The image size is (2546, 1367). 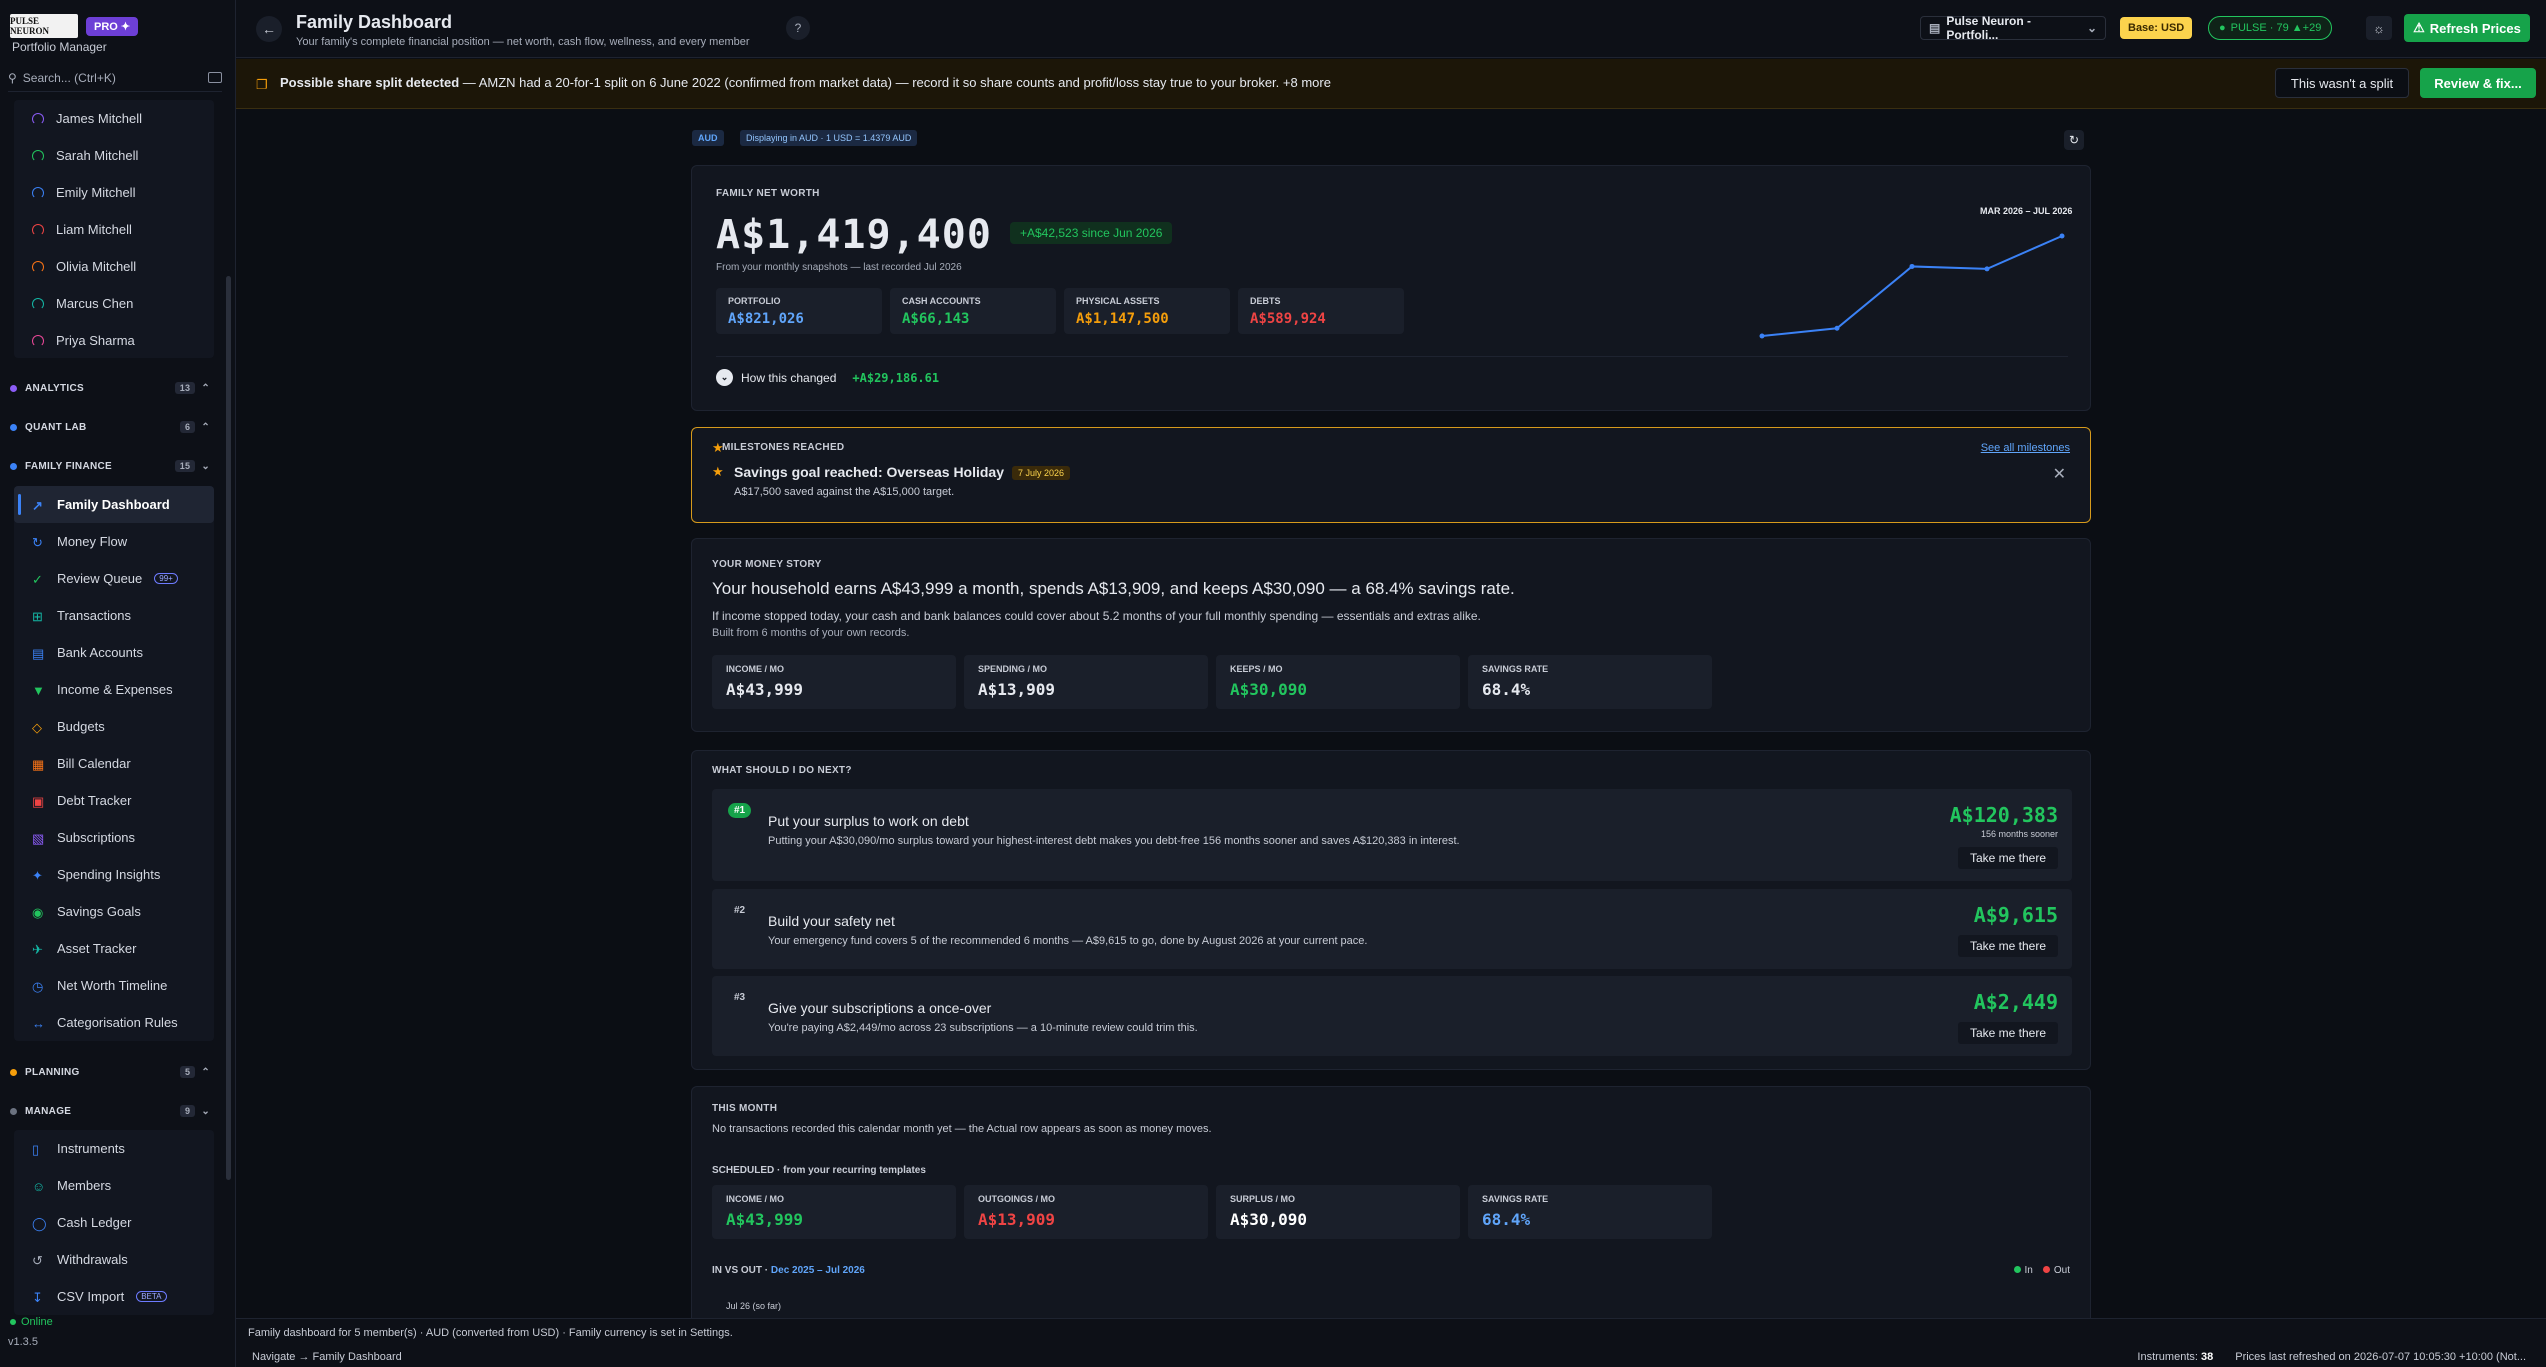 I want to click on search-input: Search... (Ctrl+K), so click(x=69, y=78).